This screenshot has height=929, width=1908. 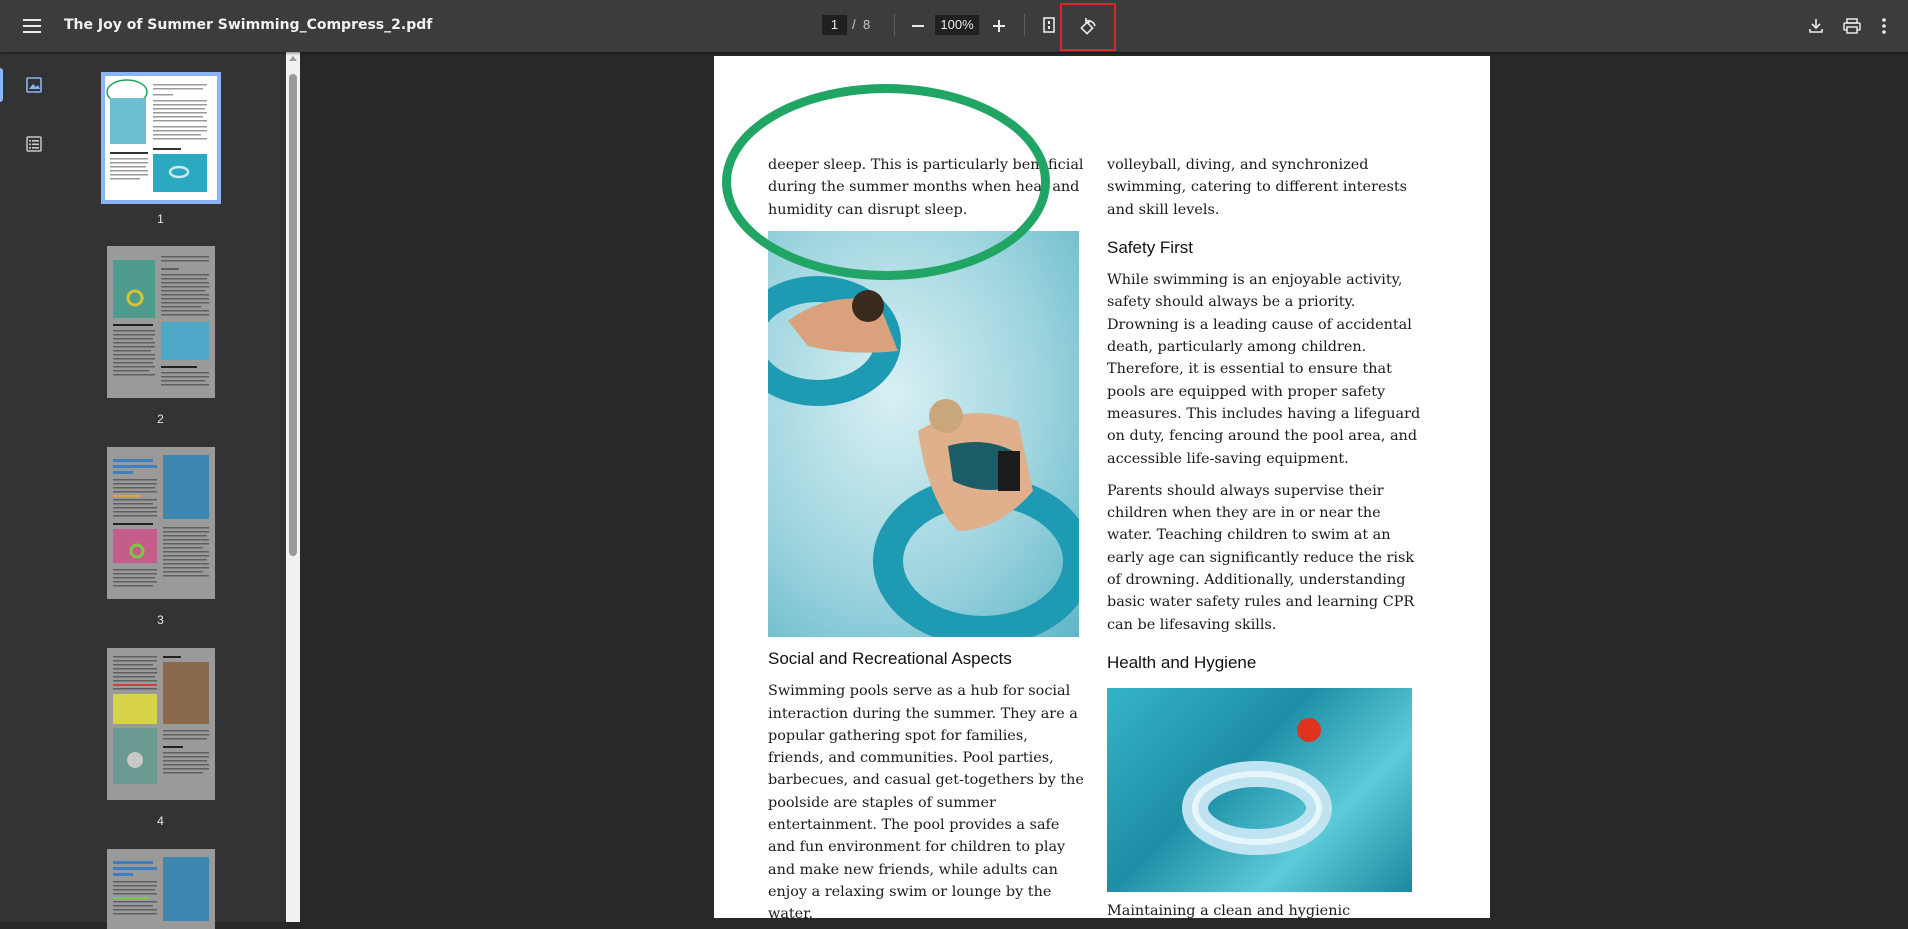 I want to click on fit-to-page-button, so click(x=1049, y=25).